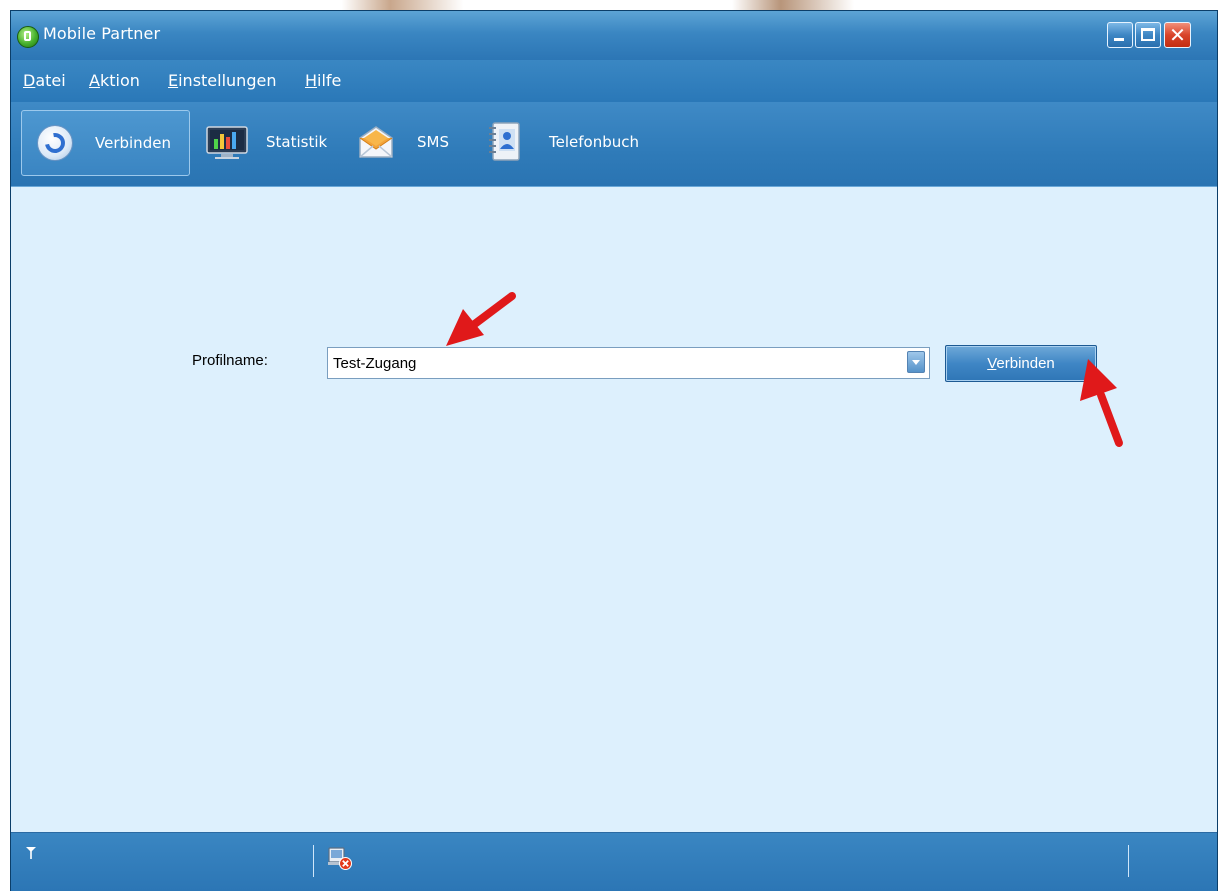 This screenshot has width=1220, height=891. Describe the element at coordinates (1021, 363) in the screenshot. I see `connect-button: Verbinden` at that location.